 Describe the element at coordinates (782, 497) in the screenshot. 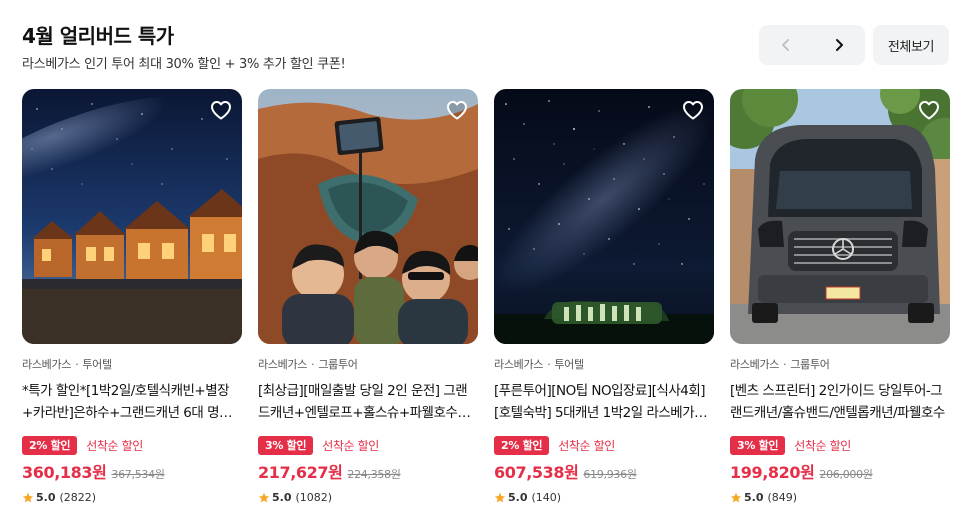

I see `review-count: (849)` at that location.